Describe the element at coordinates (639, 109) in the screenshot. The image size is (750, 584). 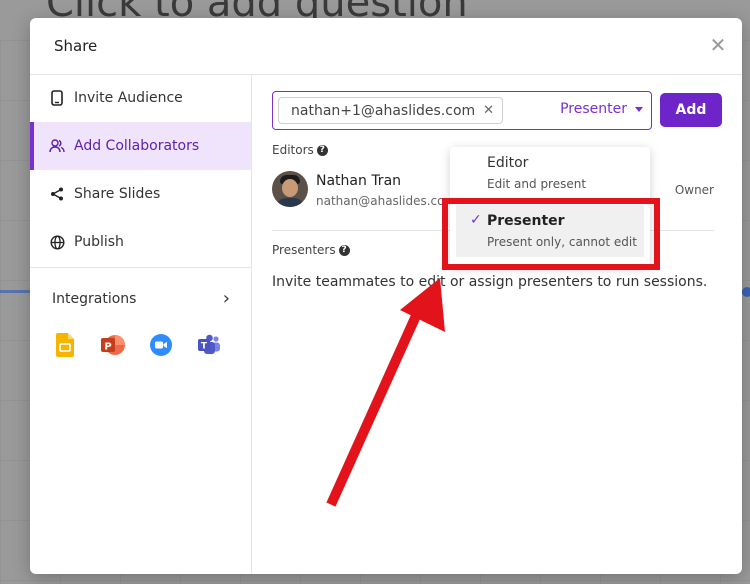
I see `caret-down-icon` at that location.